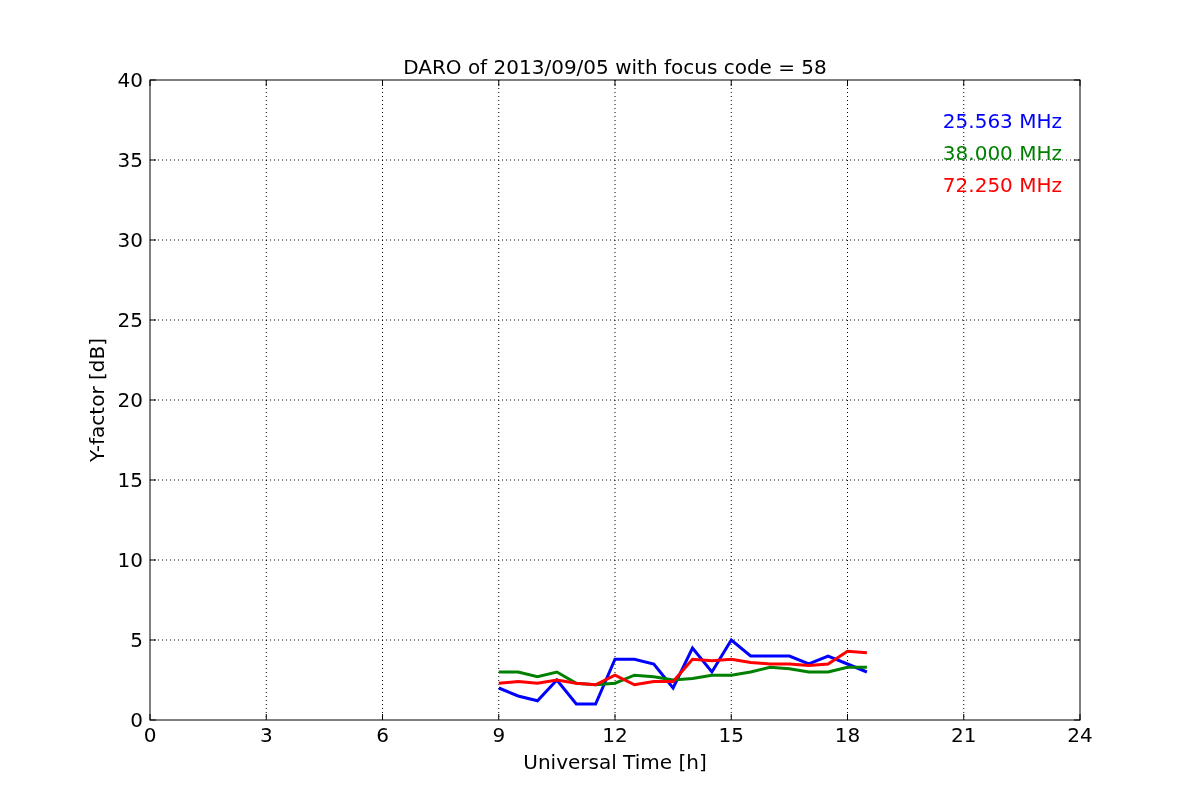  I want to click on y-tick-label: 35, so click(130, 160).